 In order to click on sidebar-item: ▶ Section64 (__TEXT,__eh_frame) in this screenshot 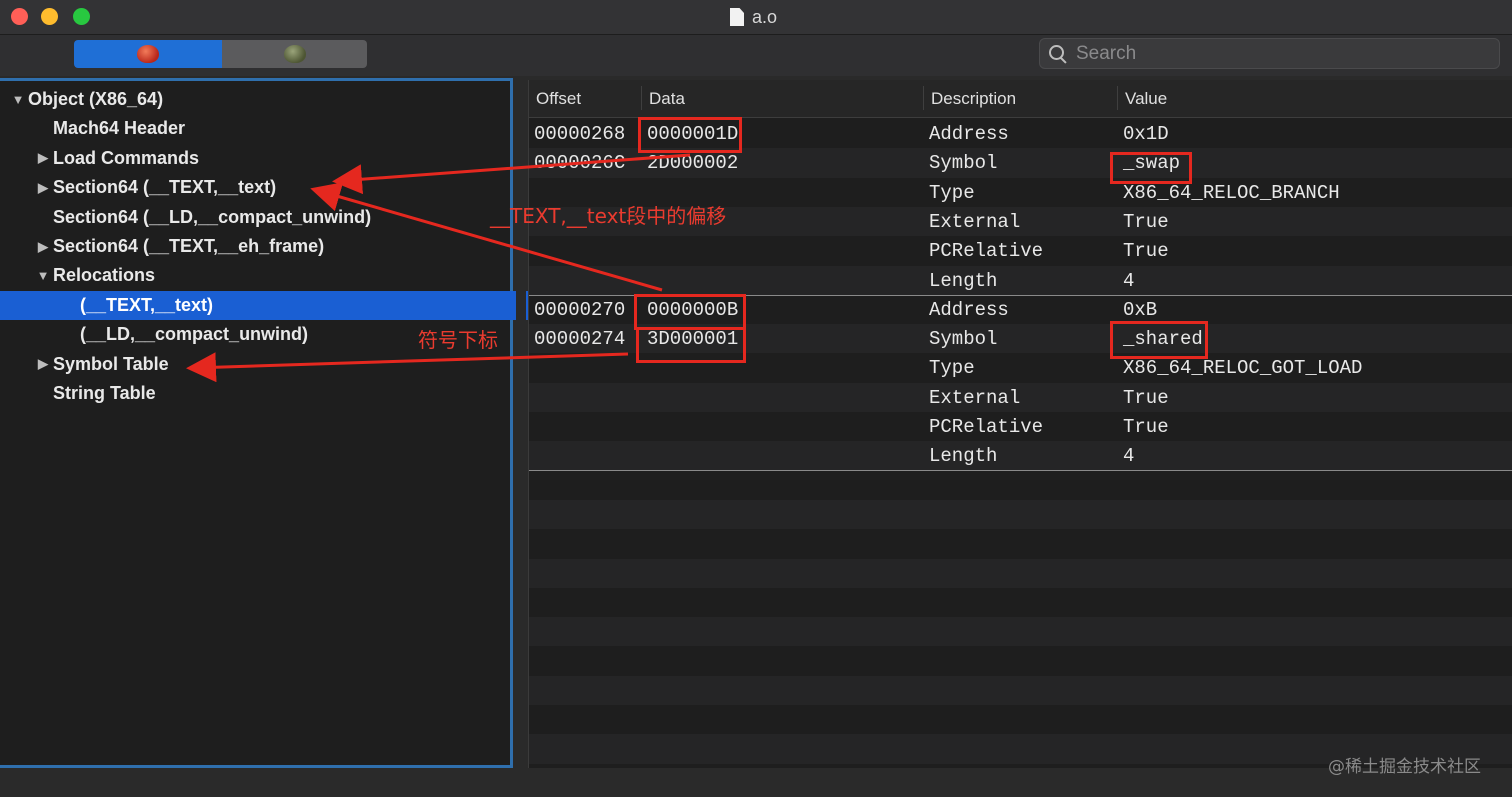, I will do `click(273, 246)`.